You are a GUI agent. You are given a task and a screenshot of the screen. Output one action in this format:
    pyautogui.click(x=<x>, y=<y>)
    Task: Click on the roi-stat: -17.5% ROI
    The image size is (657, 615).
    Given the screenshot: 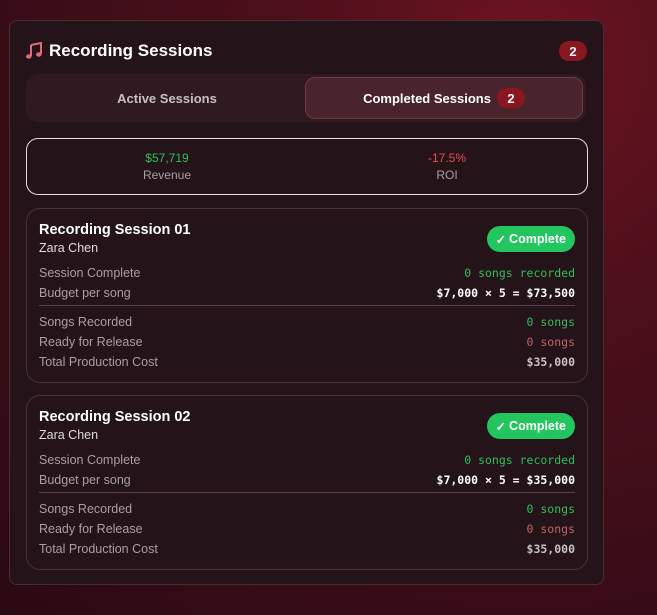 What is the action you would take?
    pyautogui.click(x=447, y=166)
    